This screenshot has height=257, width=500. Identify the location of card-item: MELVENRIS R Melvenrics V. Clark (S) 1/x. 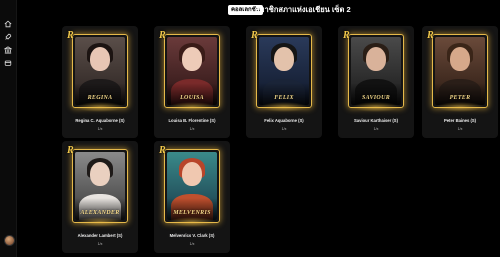
(192, 197).